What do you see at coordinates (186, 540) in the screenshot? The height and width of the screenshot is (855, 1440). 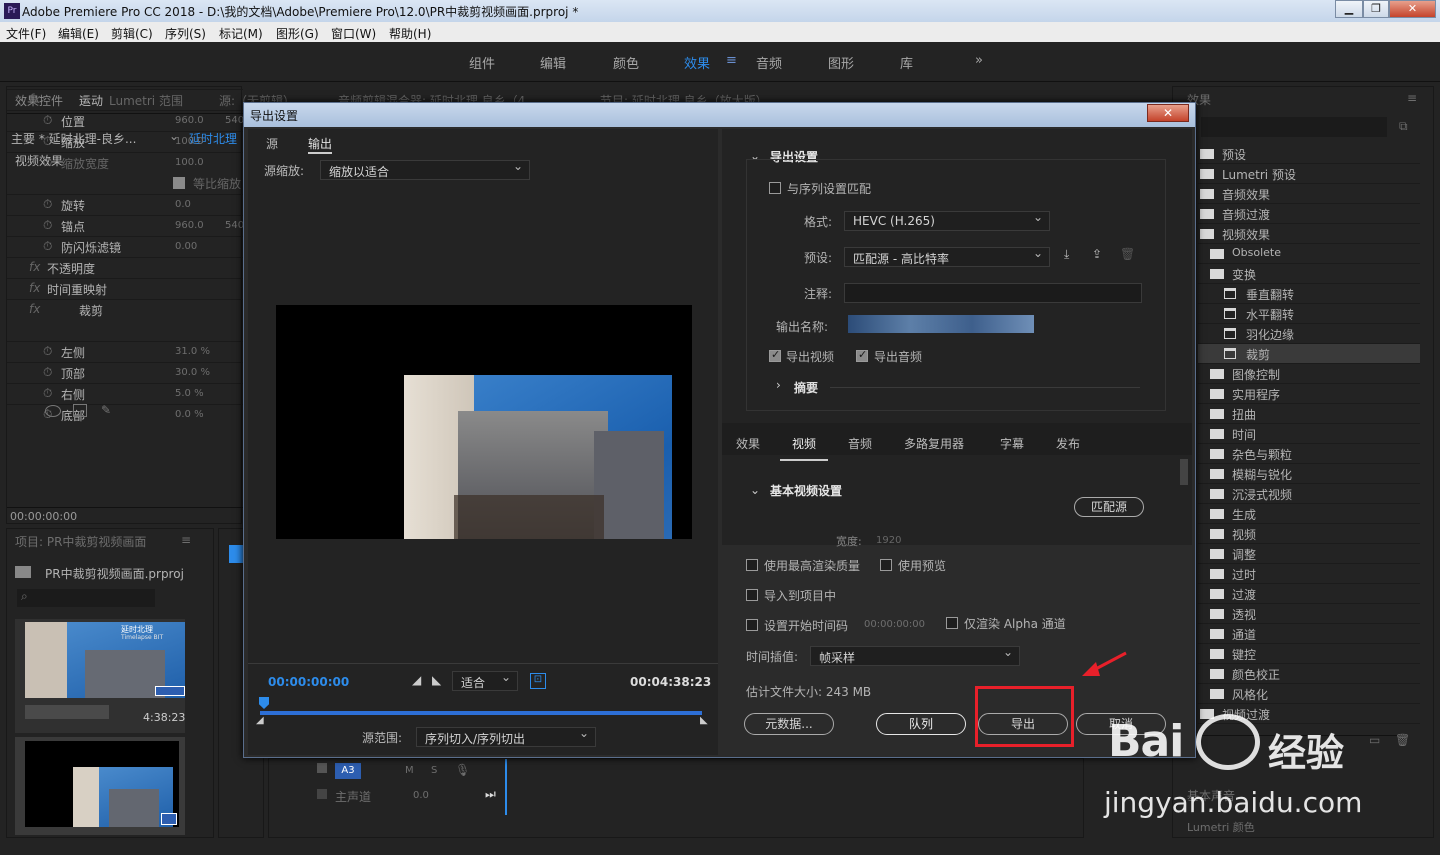 I see `project-menu-icon: ≡` at bounding box center [186, 540].